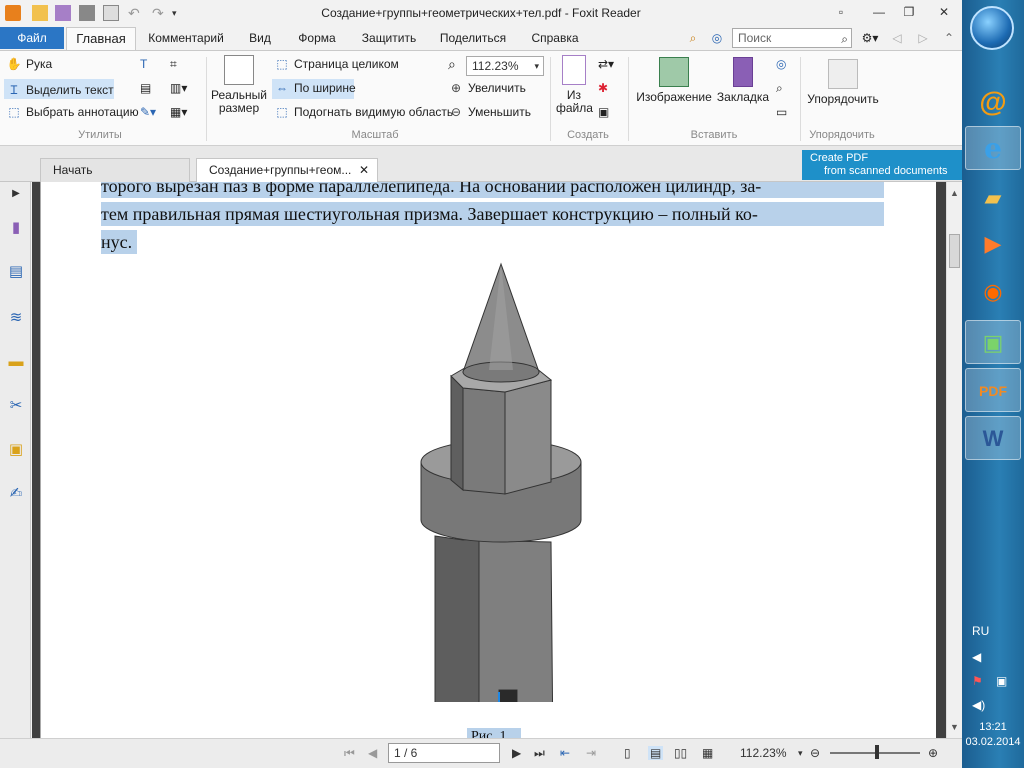  Describe the element at coordinates (72, 112) in the screenshot. I see `select-annotation-button: ⬚ Выбрать аннотацию` at that location.